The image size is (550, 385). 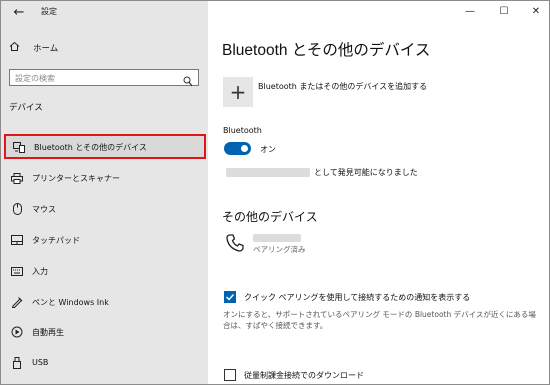 What do you see at coordinates (470, 12) in the screenshot?
I see `minimize-button: —` at bounding box center [470, 12].